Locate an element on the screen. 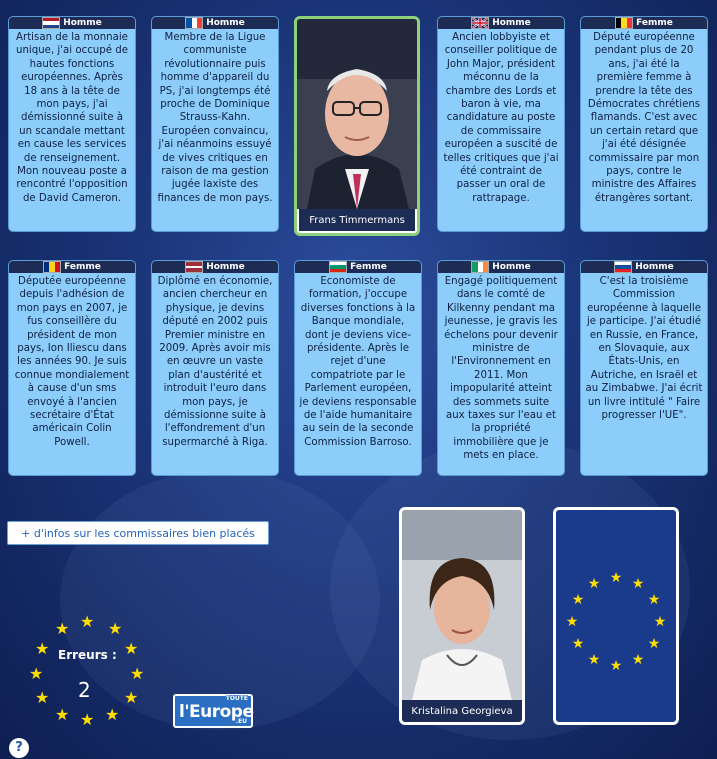 This screenshot has width=717, height=759. face-down-card: ★ ★ ★ ★ ★ ★ ★ ★ ★ ★ ★ ★ is located at coordinates (616, 616).